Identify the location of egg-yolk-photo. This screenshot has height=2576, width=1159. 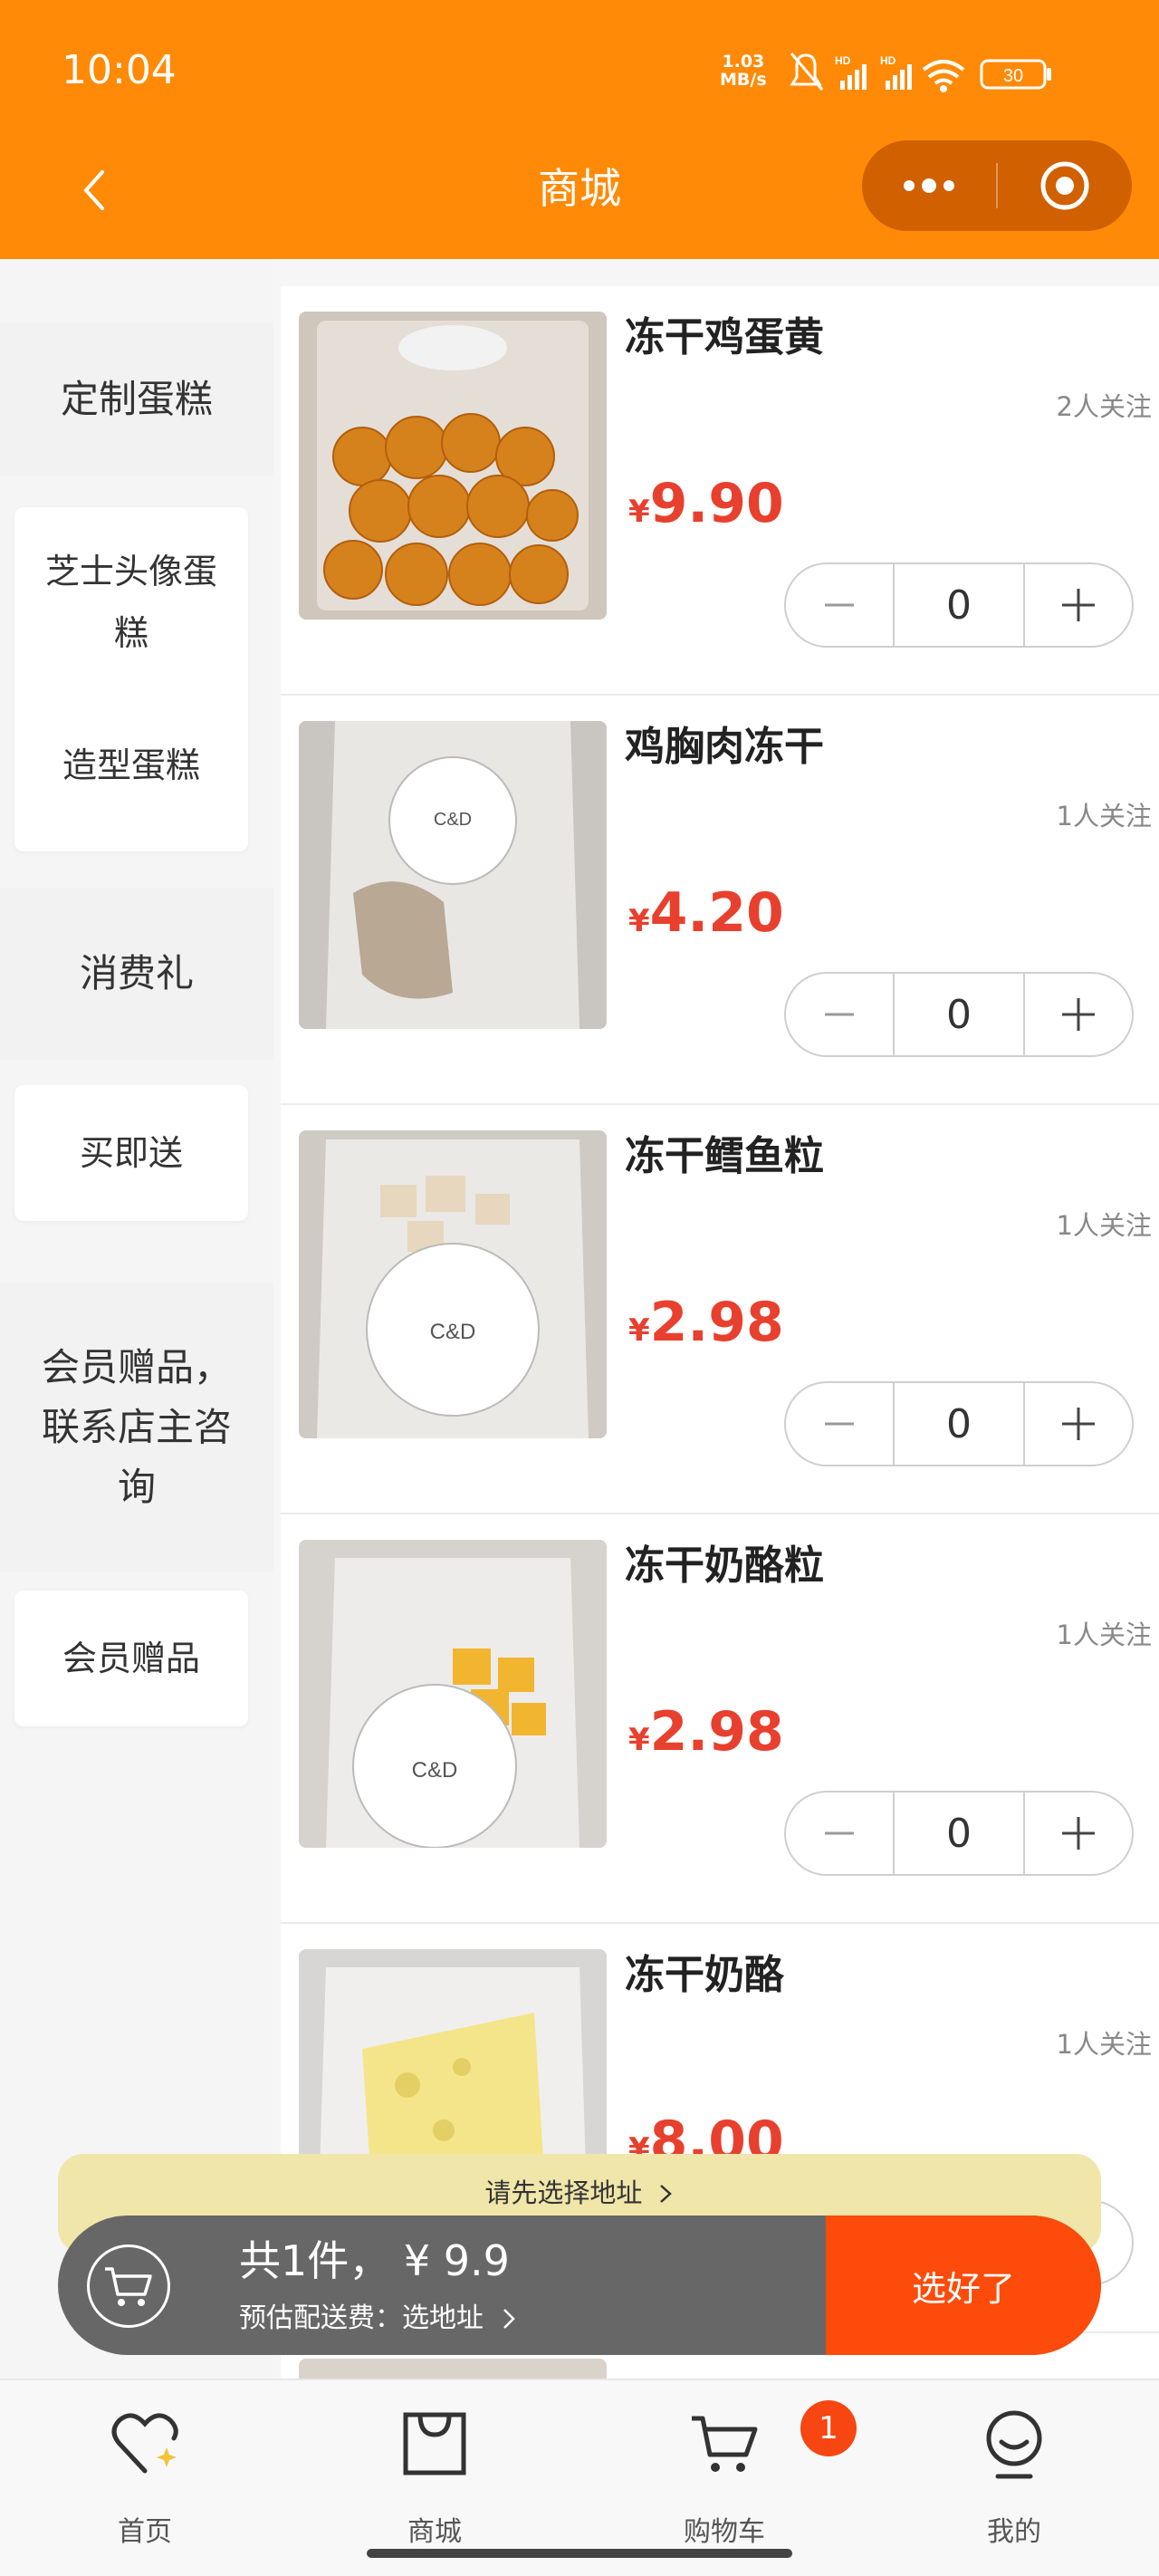
(453, 466).